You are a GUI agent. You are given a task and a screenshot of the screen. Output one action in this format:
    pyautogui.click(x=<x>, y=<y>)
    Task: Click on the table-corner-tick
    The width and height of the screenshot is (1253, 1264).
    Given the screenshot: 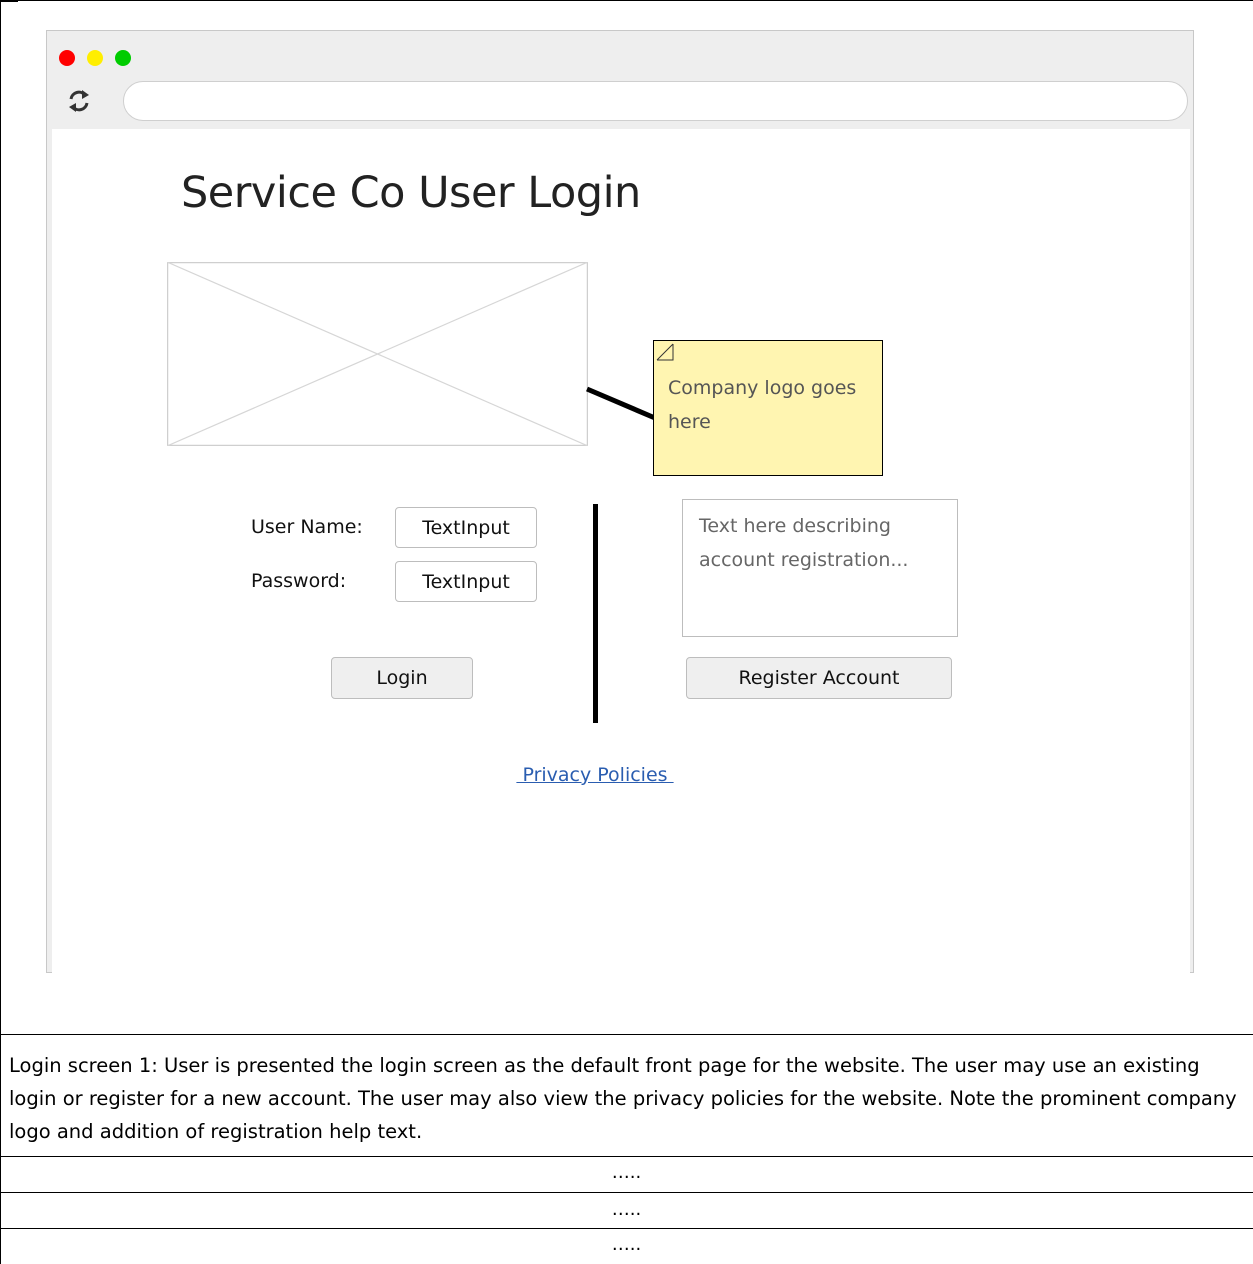 What is the action you would take?
    pyautogui.click(x=9, y=1)
    